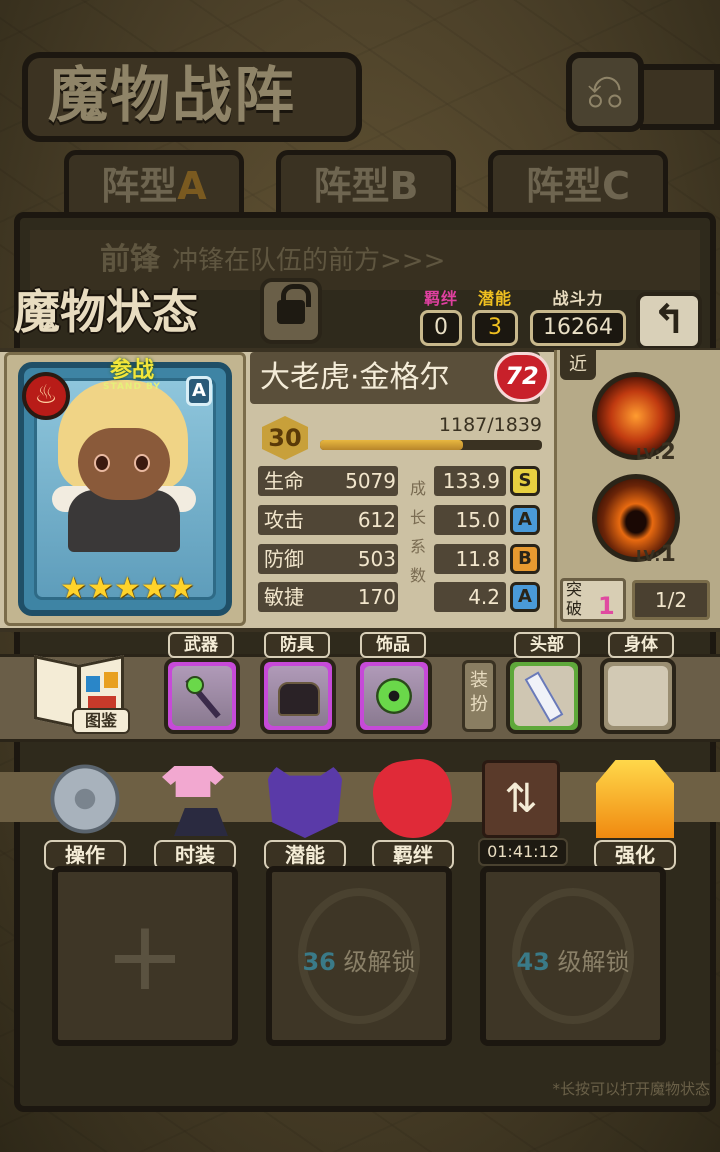 This screenshot has height=1152, width=720. What do you see at coordinates (101, 721) in the screenshot?
I see `codex-label: 图鉴` at bounding box center [101, 721].